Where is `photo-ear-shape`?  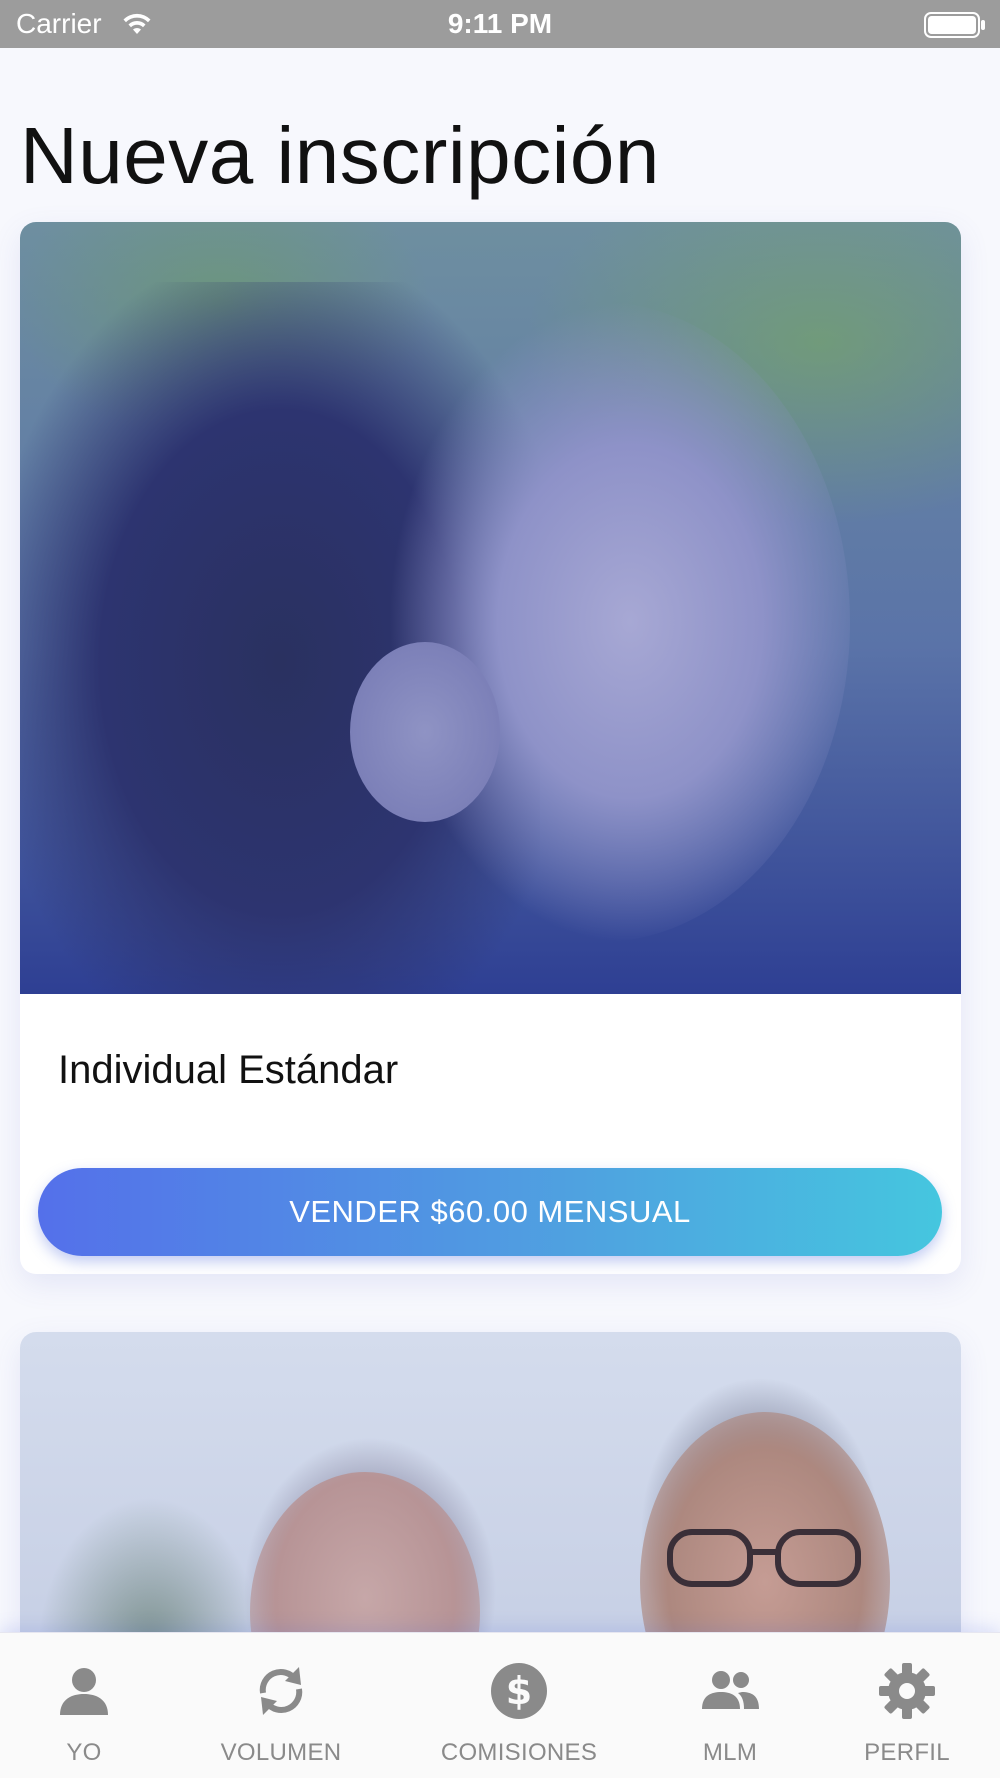
photo-ear-shape is located at coordinates (425, 732).